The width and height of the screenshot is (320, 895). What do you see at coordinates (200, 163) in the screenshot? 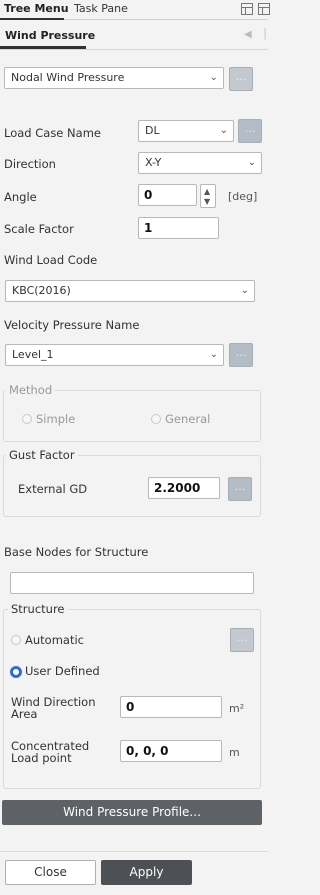
I see `direction-select: X-Y ⌄` at bounding box center [200, 163].